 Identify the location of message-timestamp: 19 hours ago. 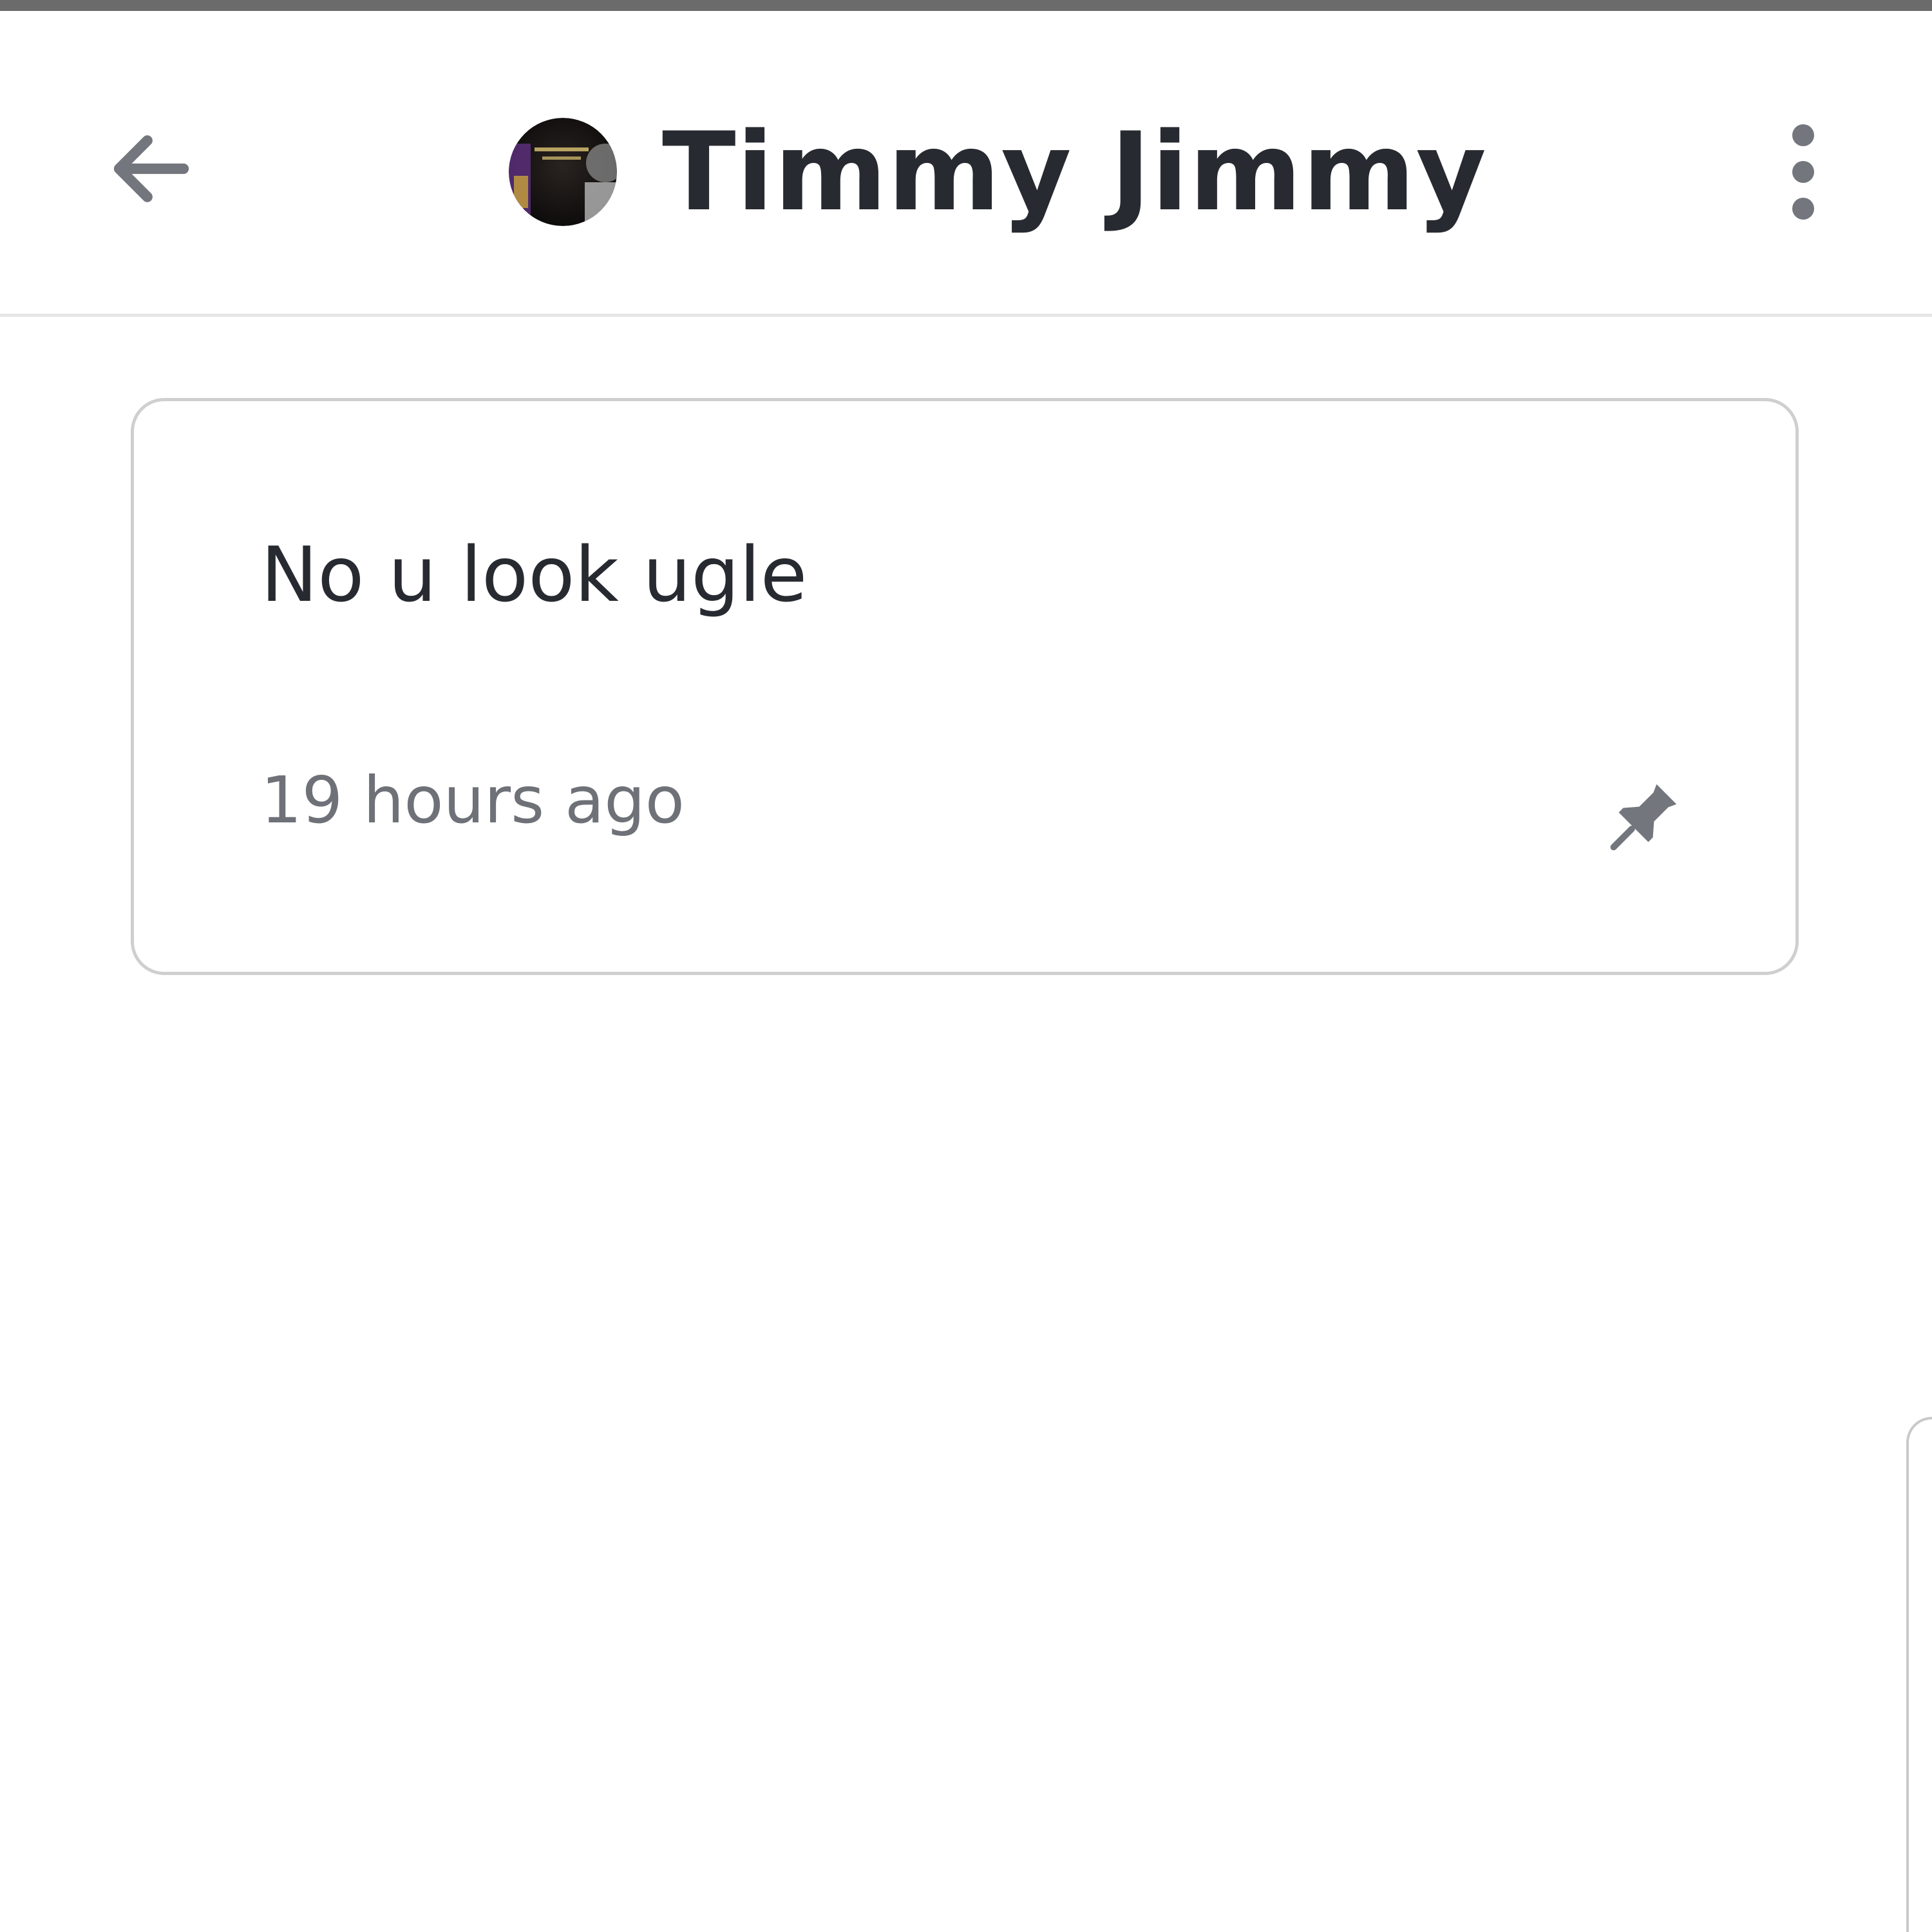
(473, 800).